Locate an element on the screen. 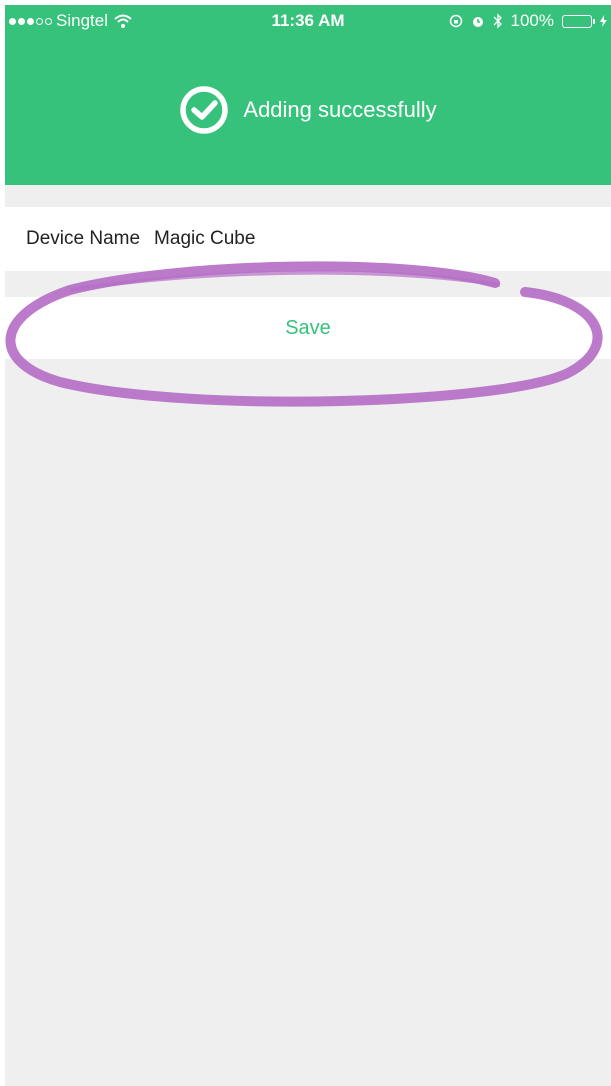  device-name-row: Device Name Magic Cube is located at coordinates (308, 239).